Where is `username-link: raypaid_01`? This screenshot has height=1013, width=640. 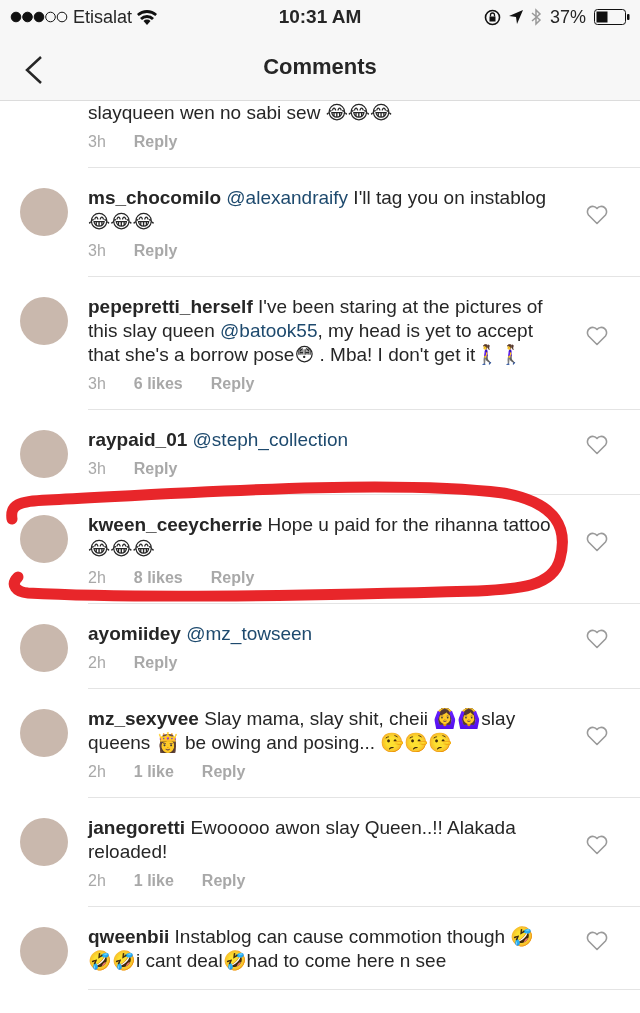 username-link: raypaid_01 is located at coordinates (138, 439).